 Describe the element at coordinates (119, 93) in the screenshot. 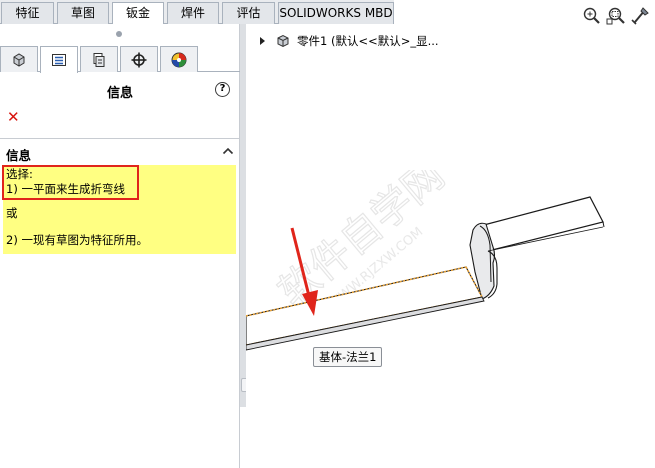

I see `panel-title: 信息` at that location.